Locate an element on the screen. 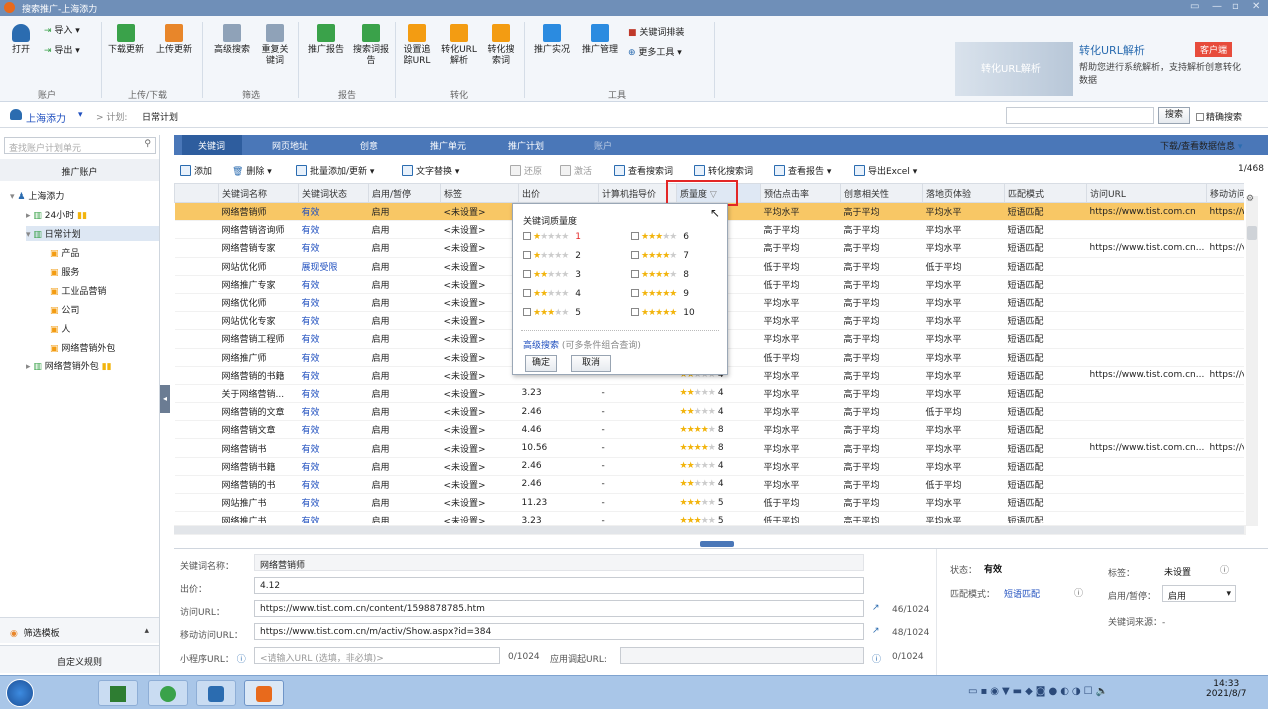 This screenshot has width=1268, height=709. cell-9: 低于平均 is located at coordinates (963, 412).